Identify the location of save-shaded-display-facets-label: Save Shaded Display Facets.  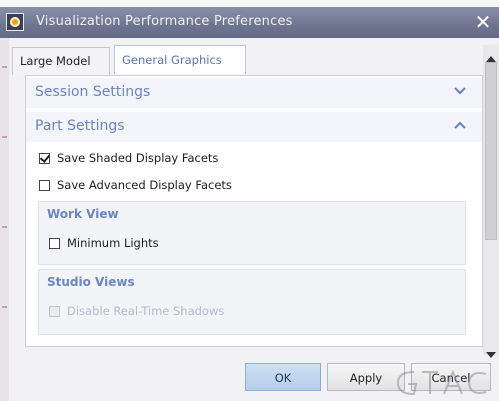
(138, 158).